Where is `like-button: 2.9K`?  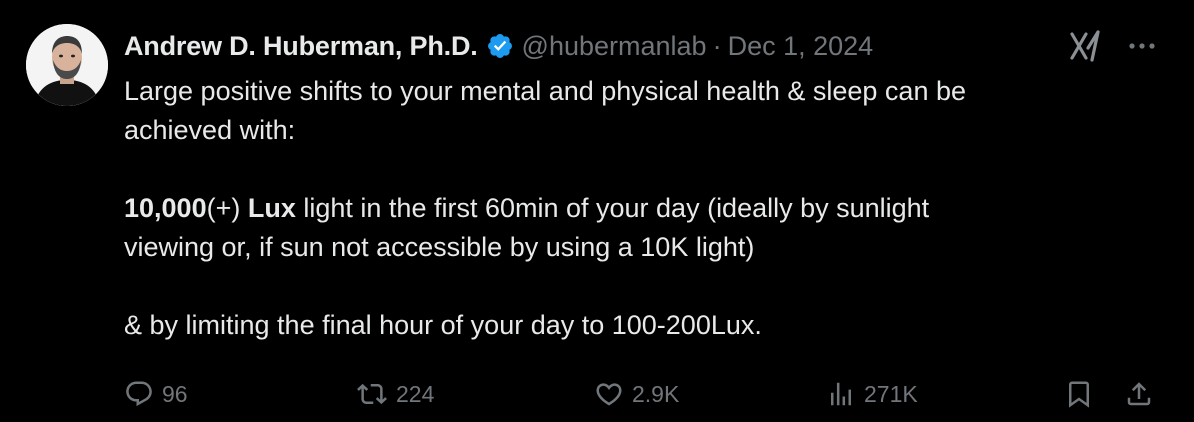 like-button: 2.9K is located at coordinates (636, 394).